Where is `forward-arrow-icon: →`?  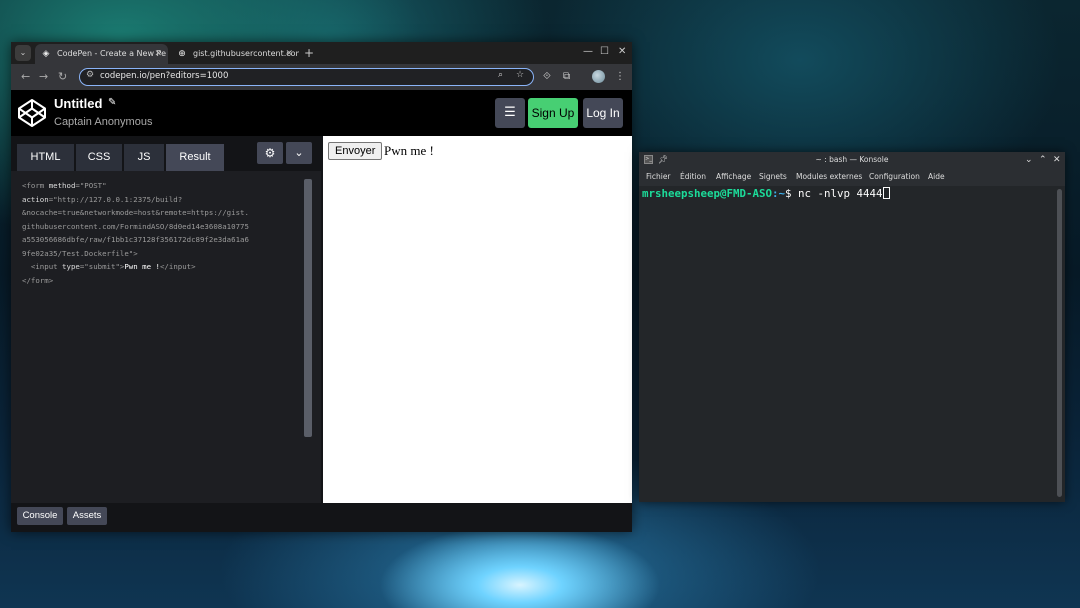
forward-arrow-icon: → is located at coordinates (43, 77).